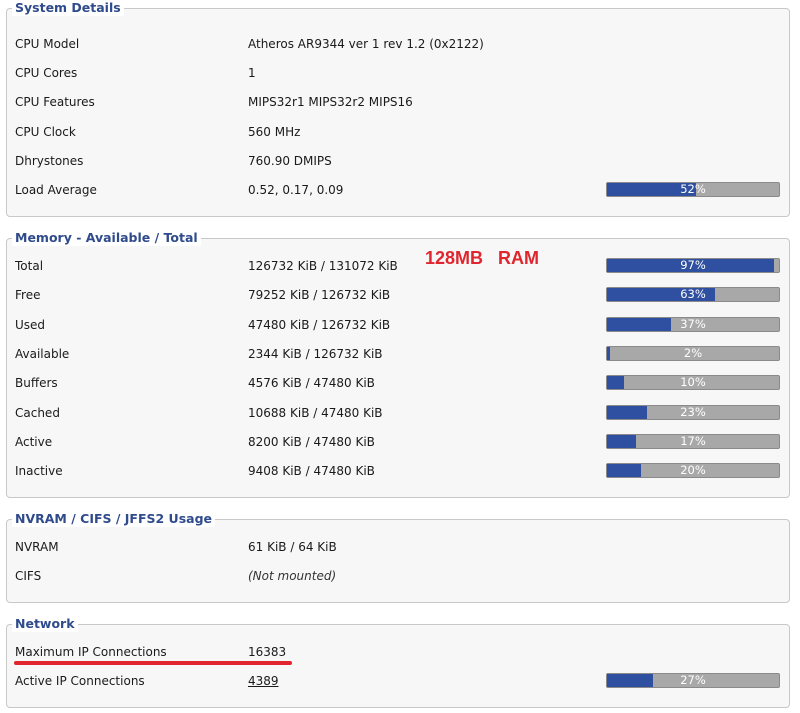 This screenshot has height=713, width=800. Describe the element at coordinates (68, 8) in the screenshot. I see `system-details-legend: System Details` at that location.